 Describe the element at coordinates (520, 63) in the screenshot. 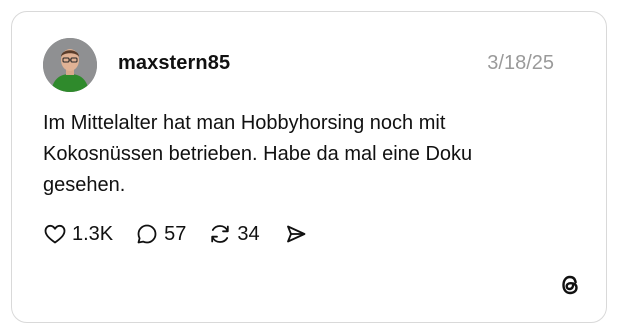

I see `post-date: 3/18/25` at that location.